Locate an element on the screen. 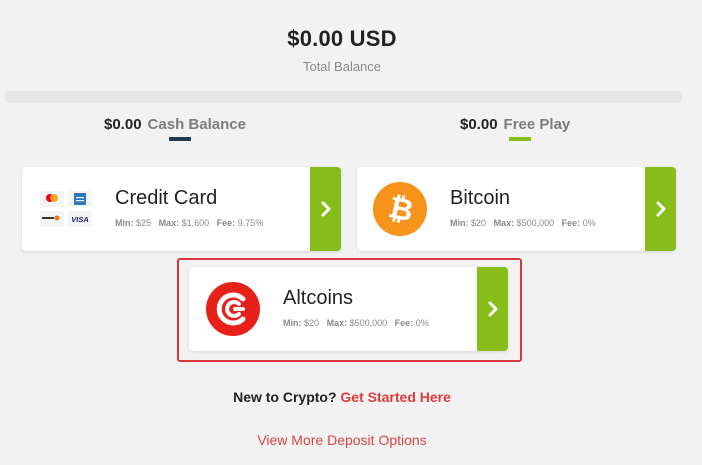  altcoins-limits: Min: $20 Max: $500,000 Fee: 0% is located at coordinates (358, 323).